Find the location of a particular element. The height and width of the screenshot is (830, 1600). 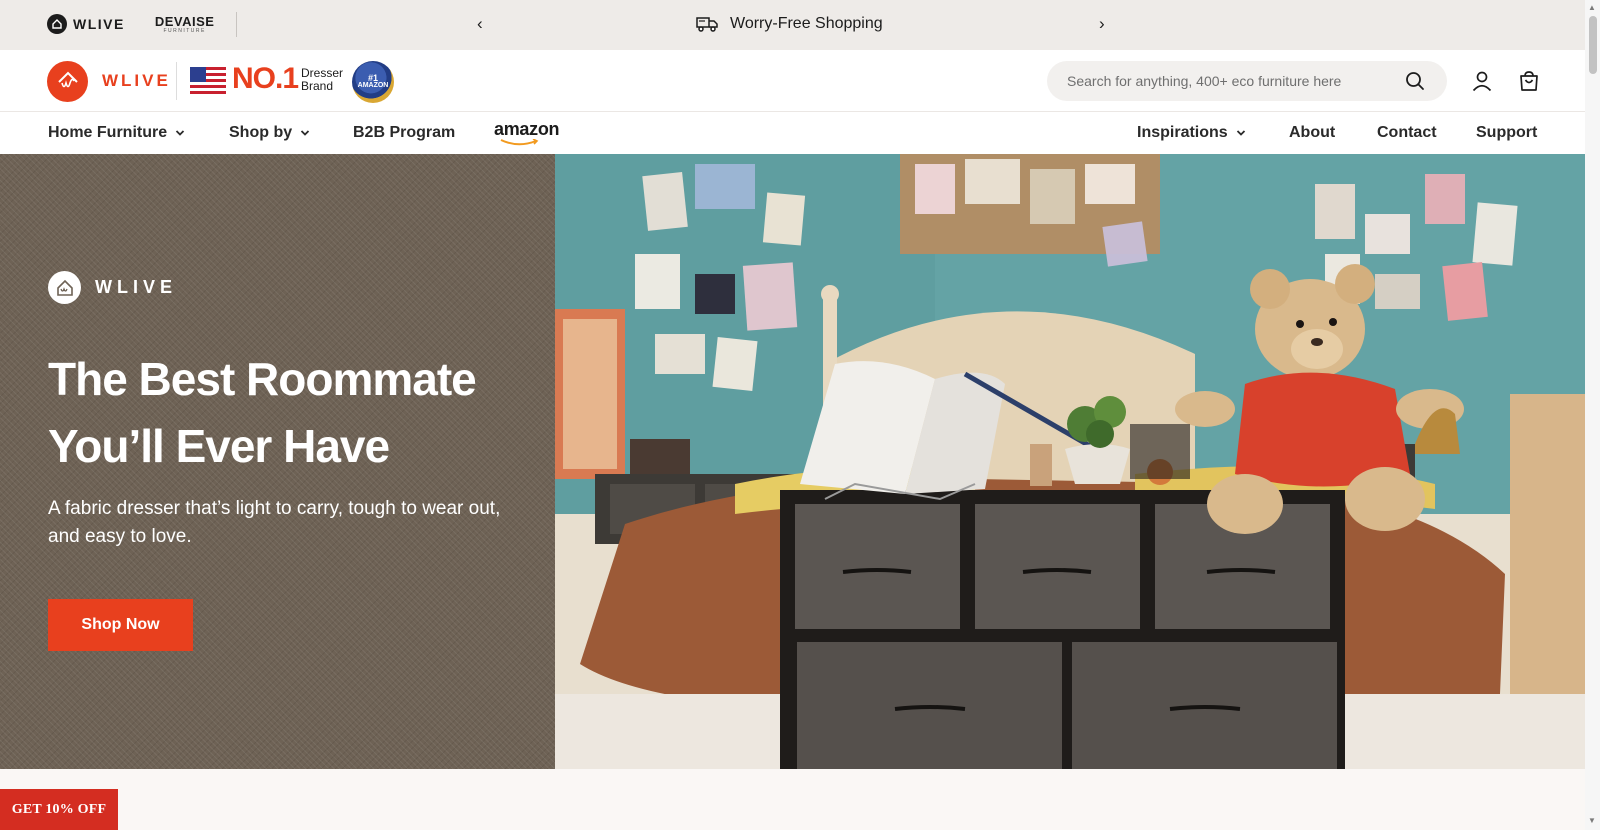

shop-now-button: Shop Now is located at coordinates (120, 625).